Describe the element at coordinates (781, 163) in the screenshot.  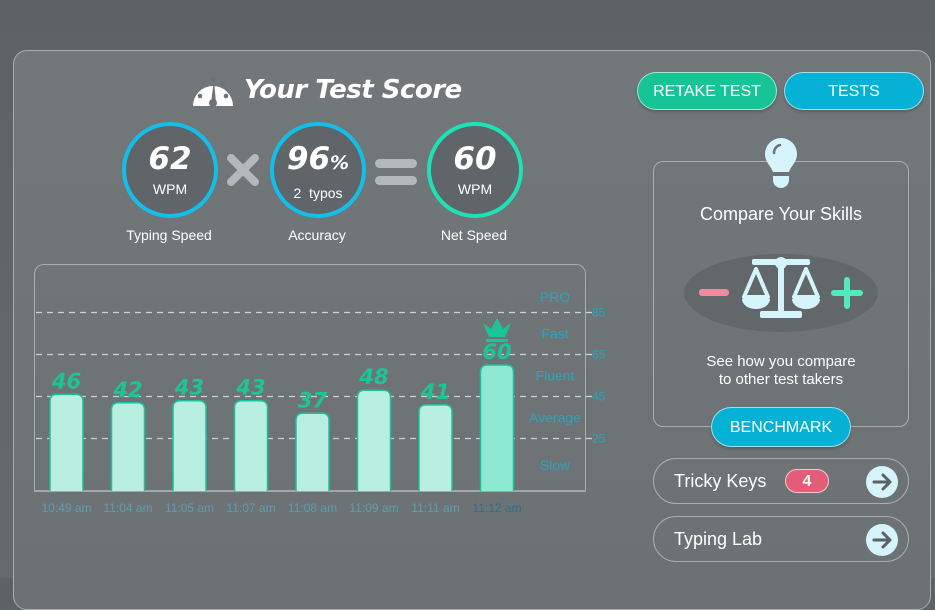
I see `lightbulb-icon` at that location.